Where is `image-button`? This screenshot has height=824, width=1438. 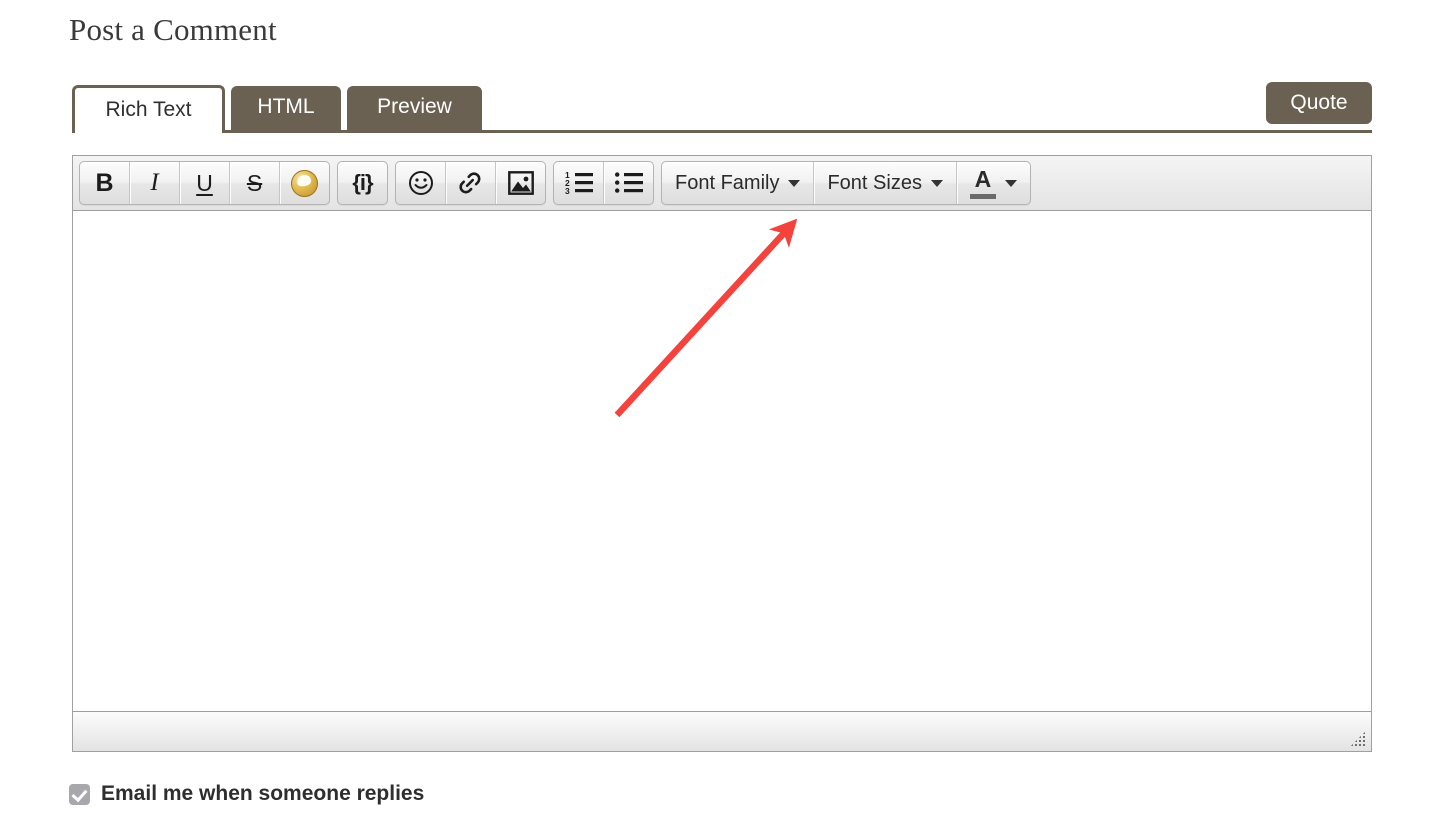
image-button is located at coordinates (520, 183).